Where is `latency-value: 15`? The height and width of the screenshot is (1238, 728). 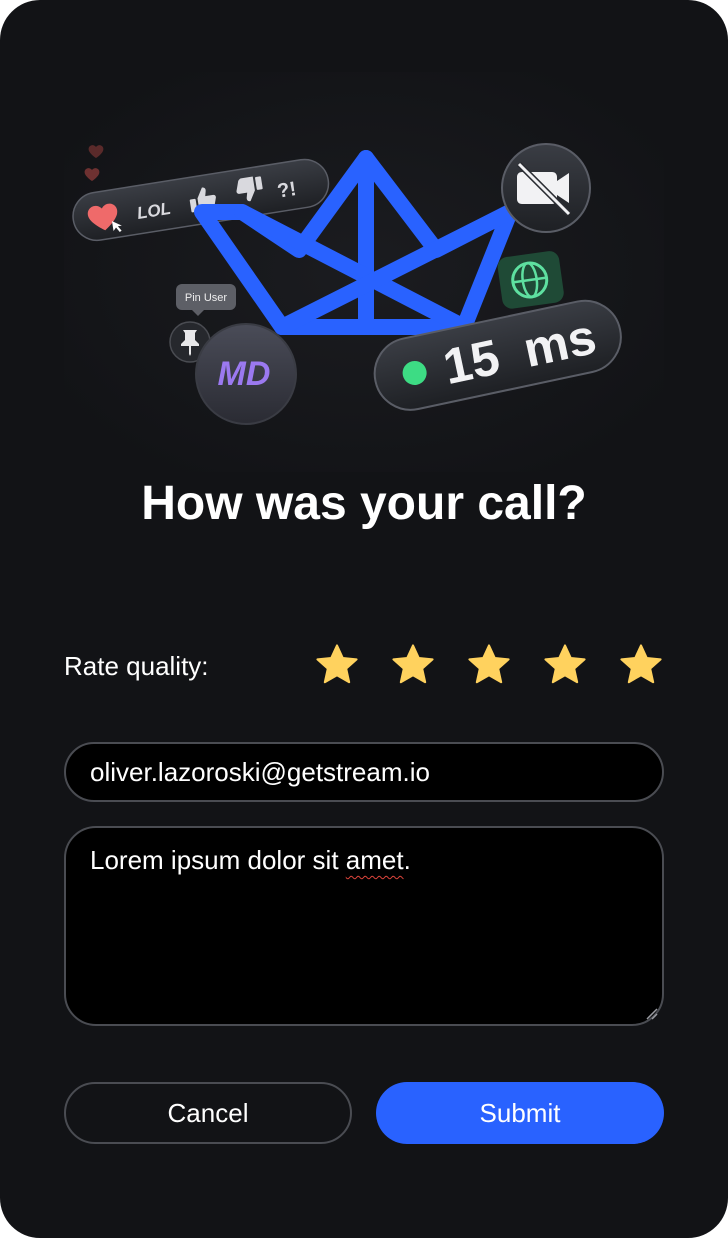 latency-value: 15 is located at coordinates (471, 362).